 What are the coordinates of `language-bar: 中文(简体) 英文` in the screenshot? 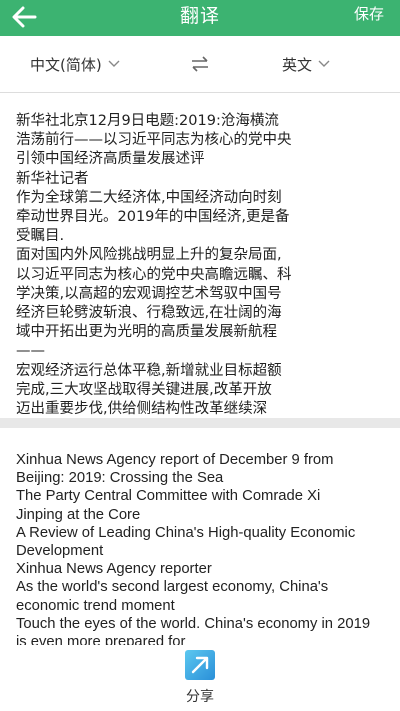 It's located at (200, 64).